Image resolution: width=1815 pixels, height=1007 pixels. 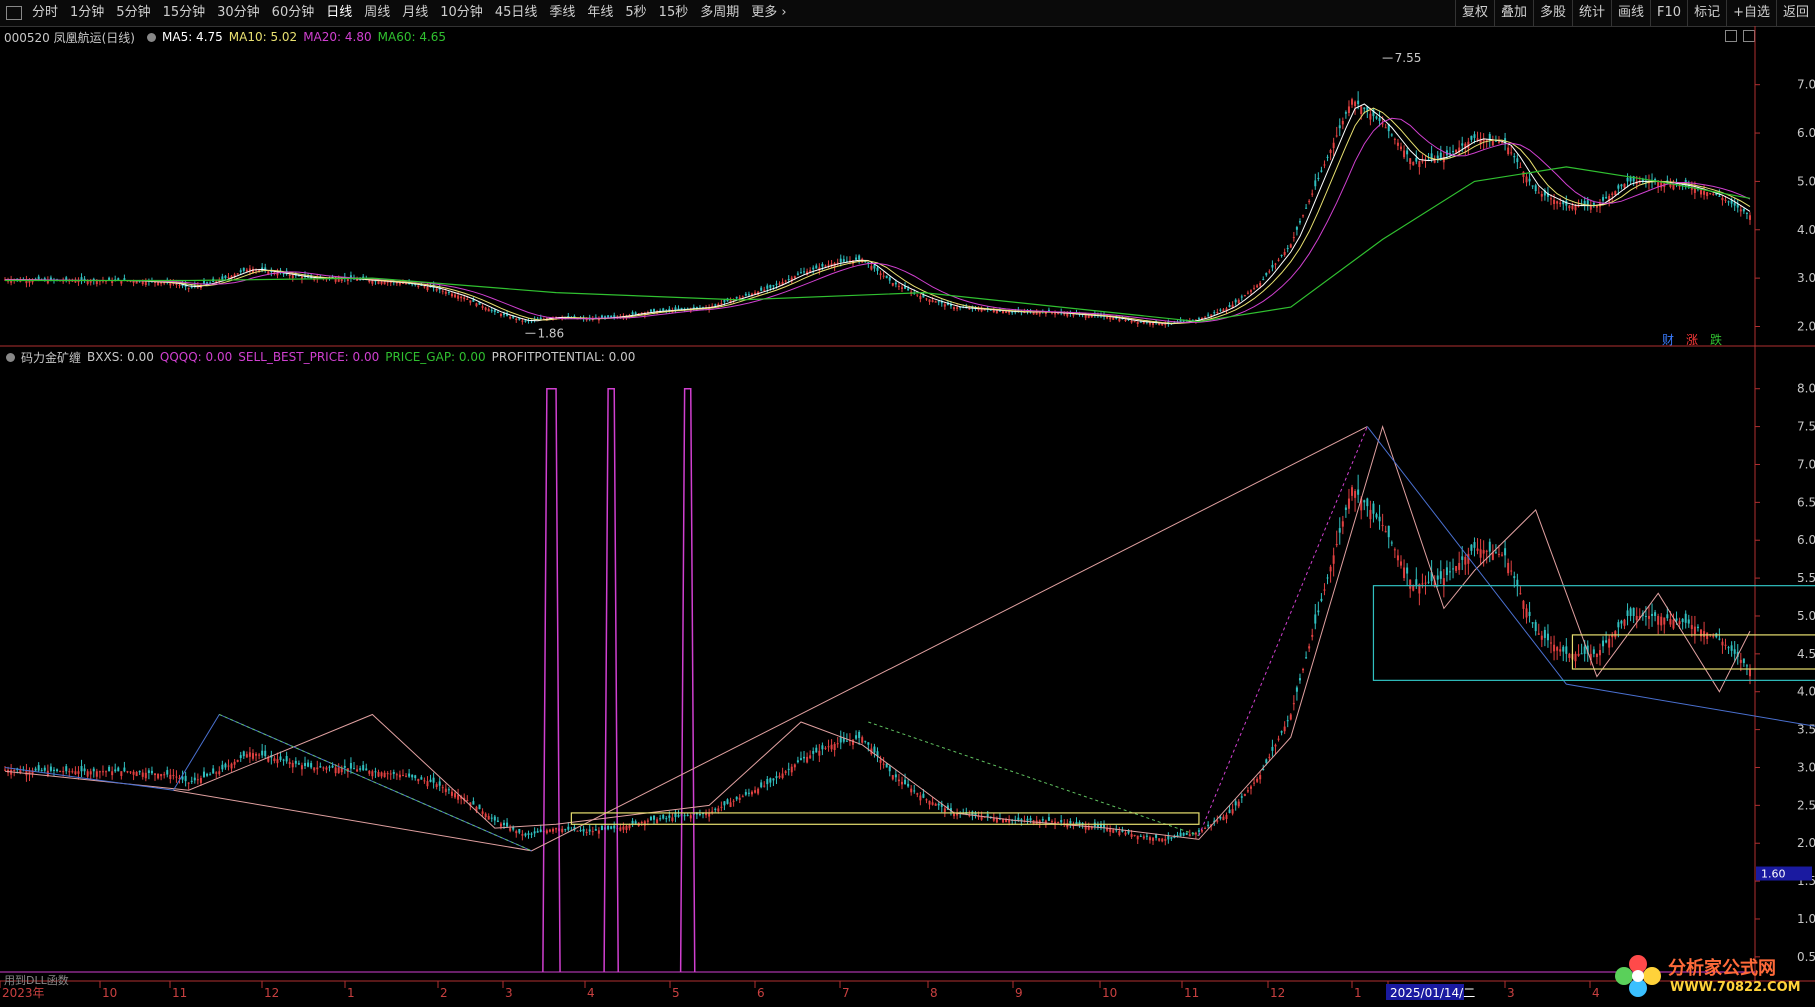 I want to click on tab-14: 15秒, so click(x=674, y=13).